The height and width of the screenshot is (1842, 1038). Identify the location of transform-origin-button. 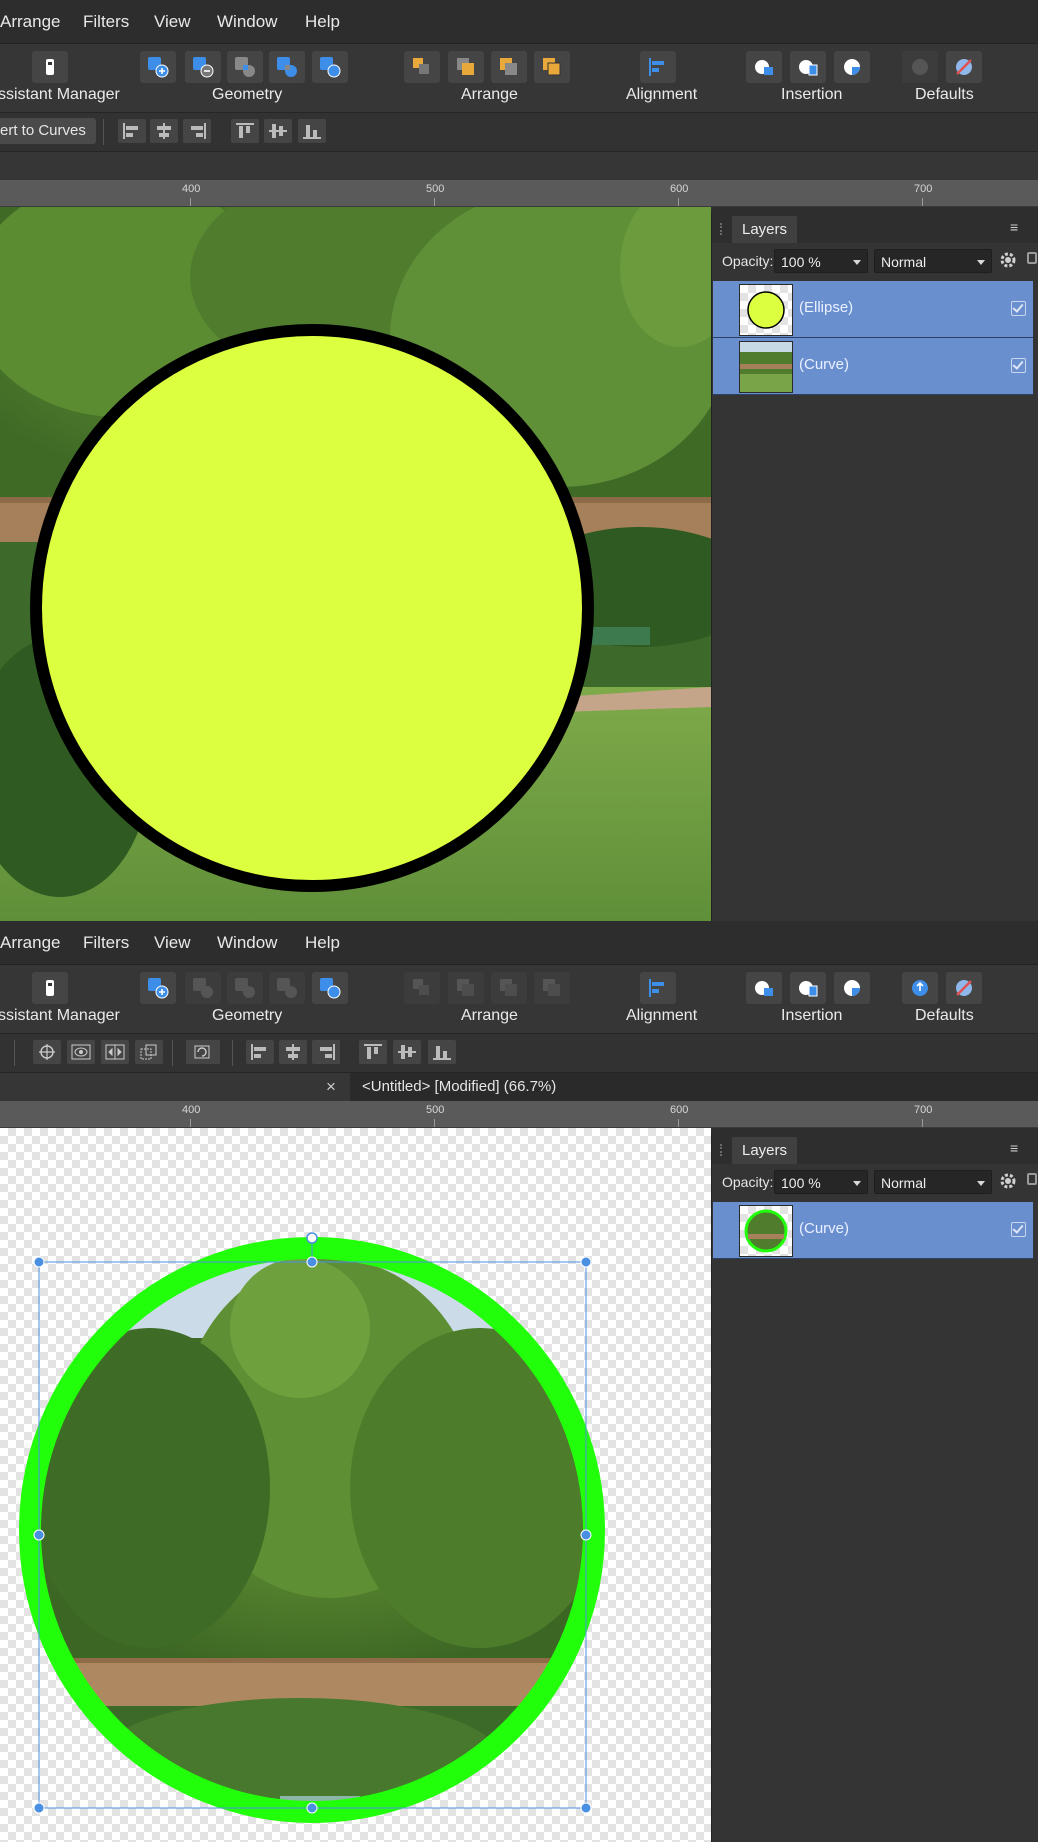
(47, 1052).